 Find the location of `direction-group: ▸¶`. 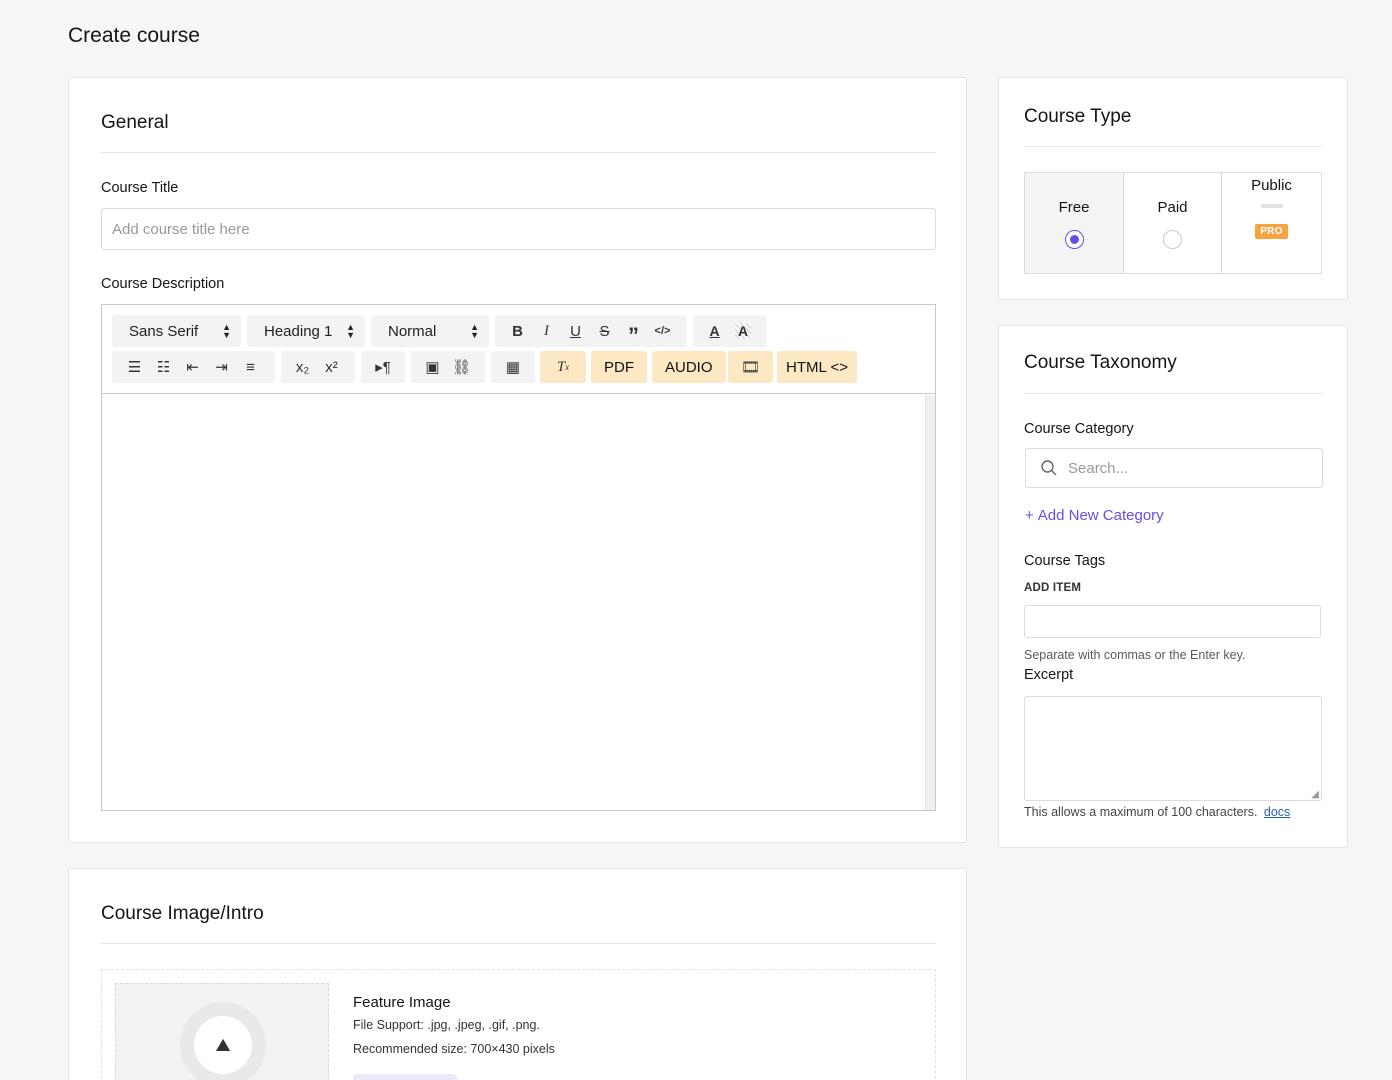

direction-group: ▸¶ is located at coordinates (383, 367).